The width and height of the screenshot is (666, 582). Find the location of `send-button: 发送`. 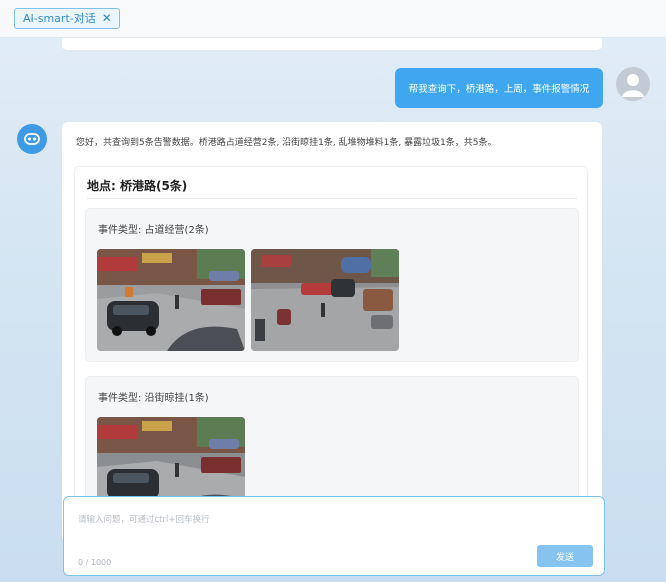

send-button: 发送 is located at coordinates (565, 556).